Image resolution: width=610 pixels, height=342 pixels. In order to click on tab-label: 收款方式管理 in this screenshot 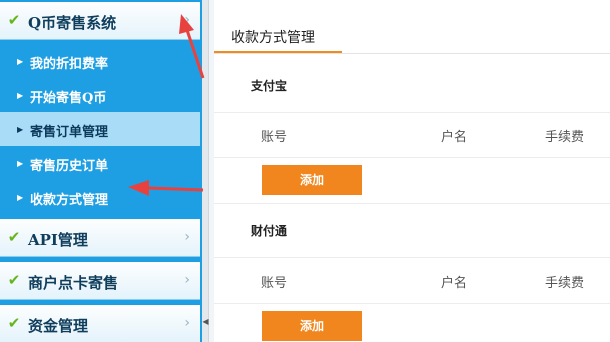, I will do `click(273, 38)`.